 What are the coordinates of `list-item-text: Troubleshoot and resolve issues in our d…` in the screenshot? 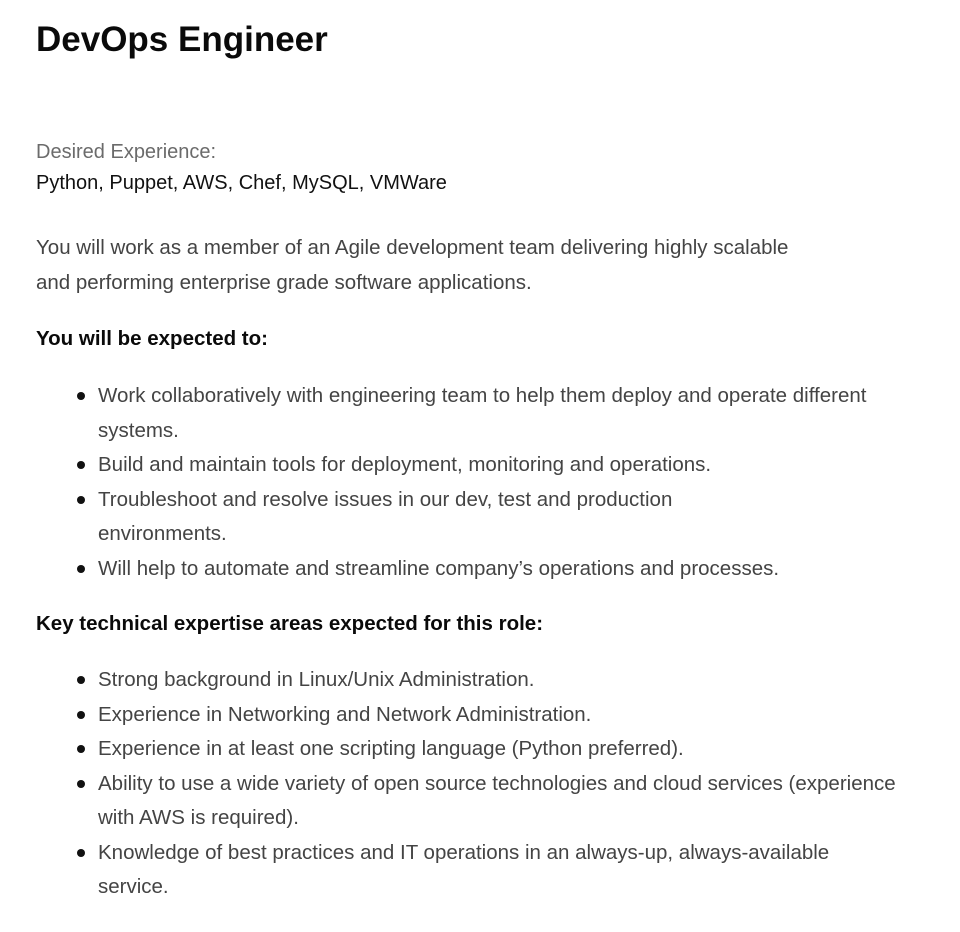 It's located at (385, 516).